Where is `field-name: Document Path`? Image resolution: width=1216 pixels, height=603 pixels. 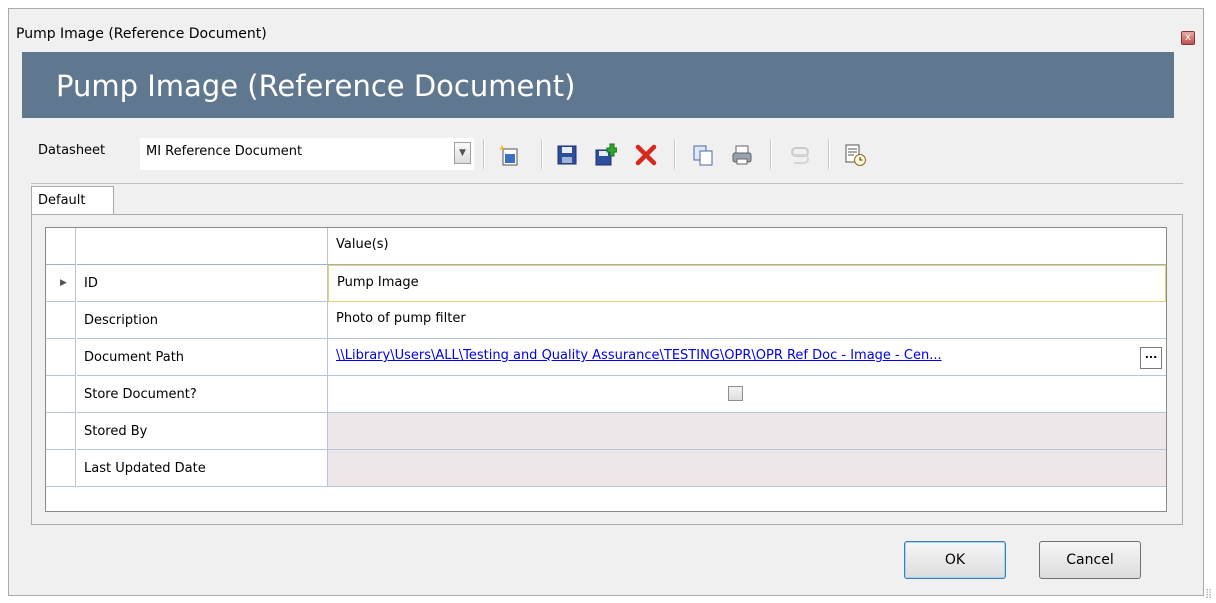
field-name: Document Path is located at coordinates (202, 357).